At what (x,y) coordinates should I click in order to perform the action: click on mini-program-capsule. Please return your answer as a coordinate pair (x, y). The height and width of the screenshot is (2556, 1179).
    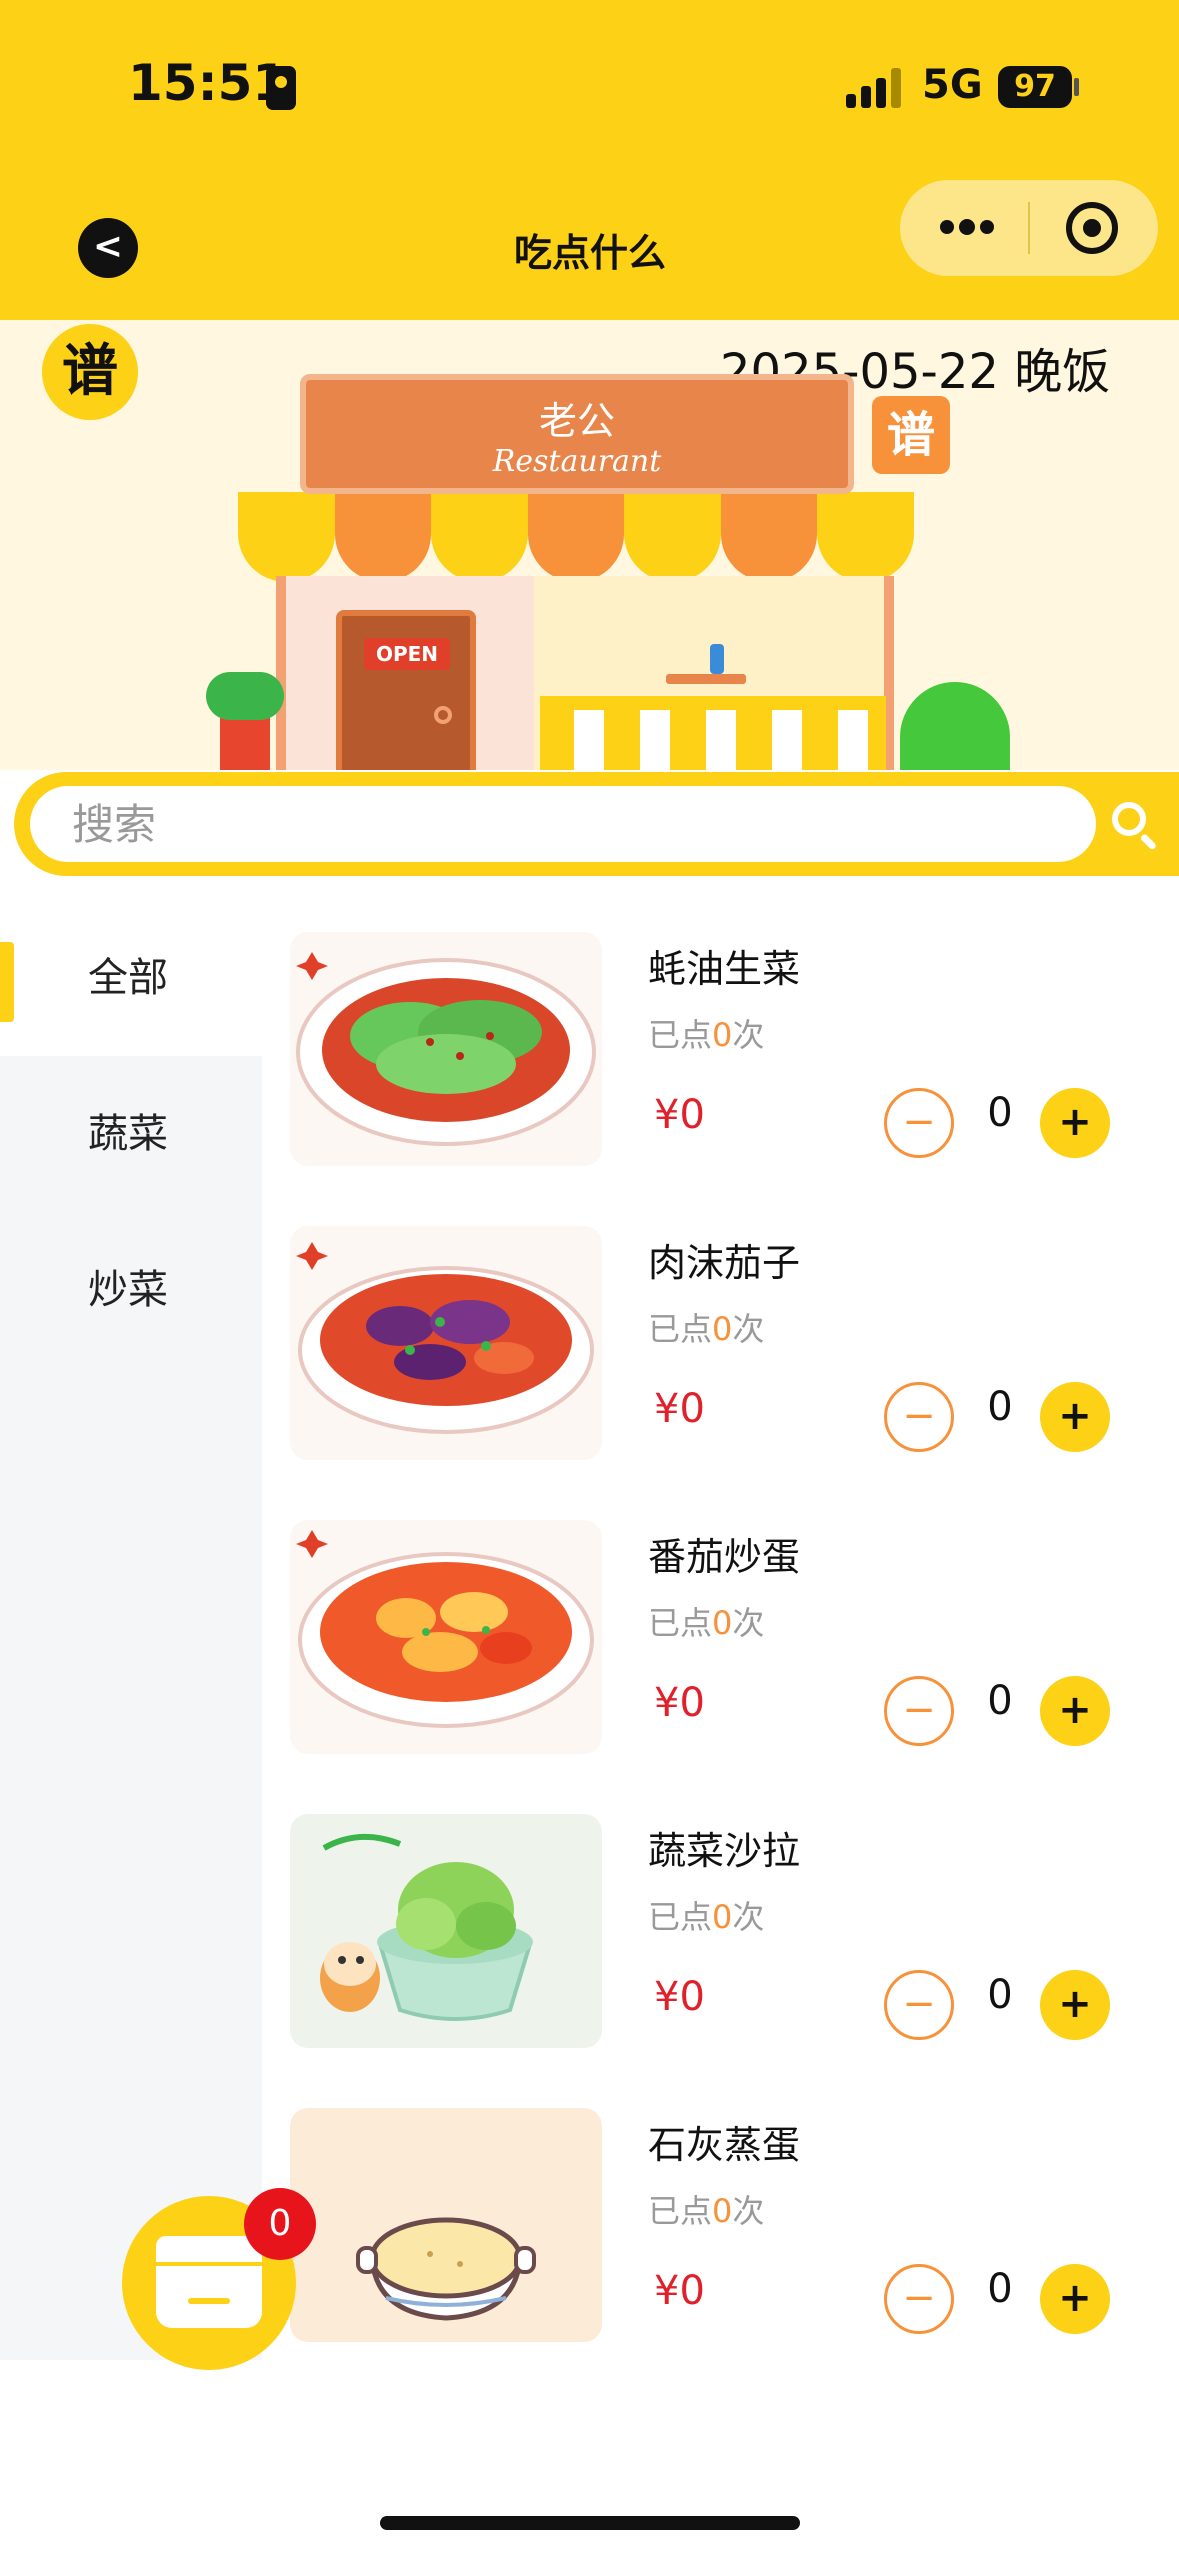
    Looking at the image, I should click on (1029, 228).